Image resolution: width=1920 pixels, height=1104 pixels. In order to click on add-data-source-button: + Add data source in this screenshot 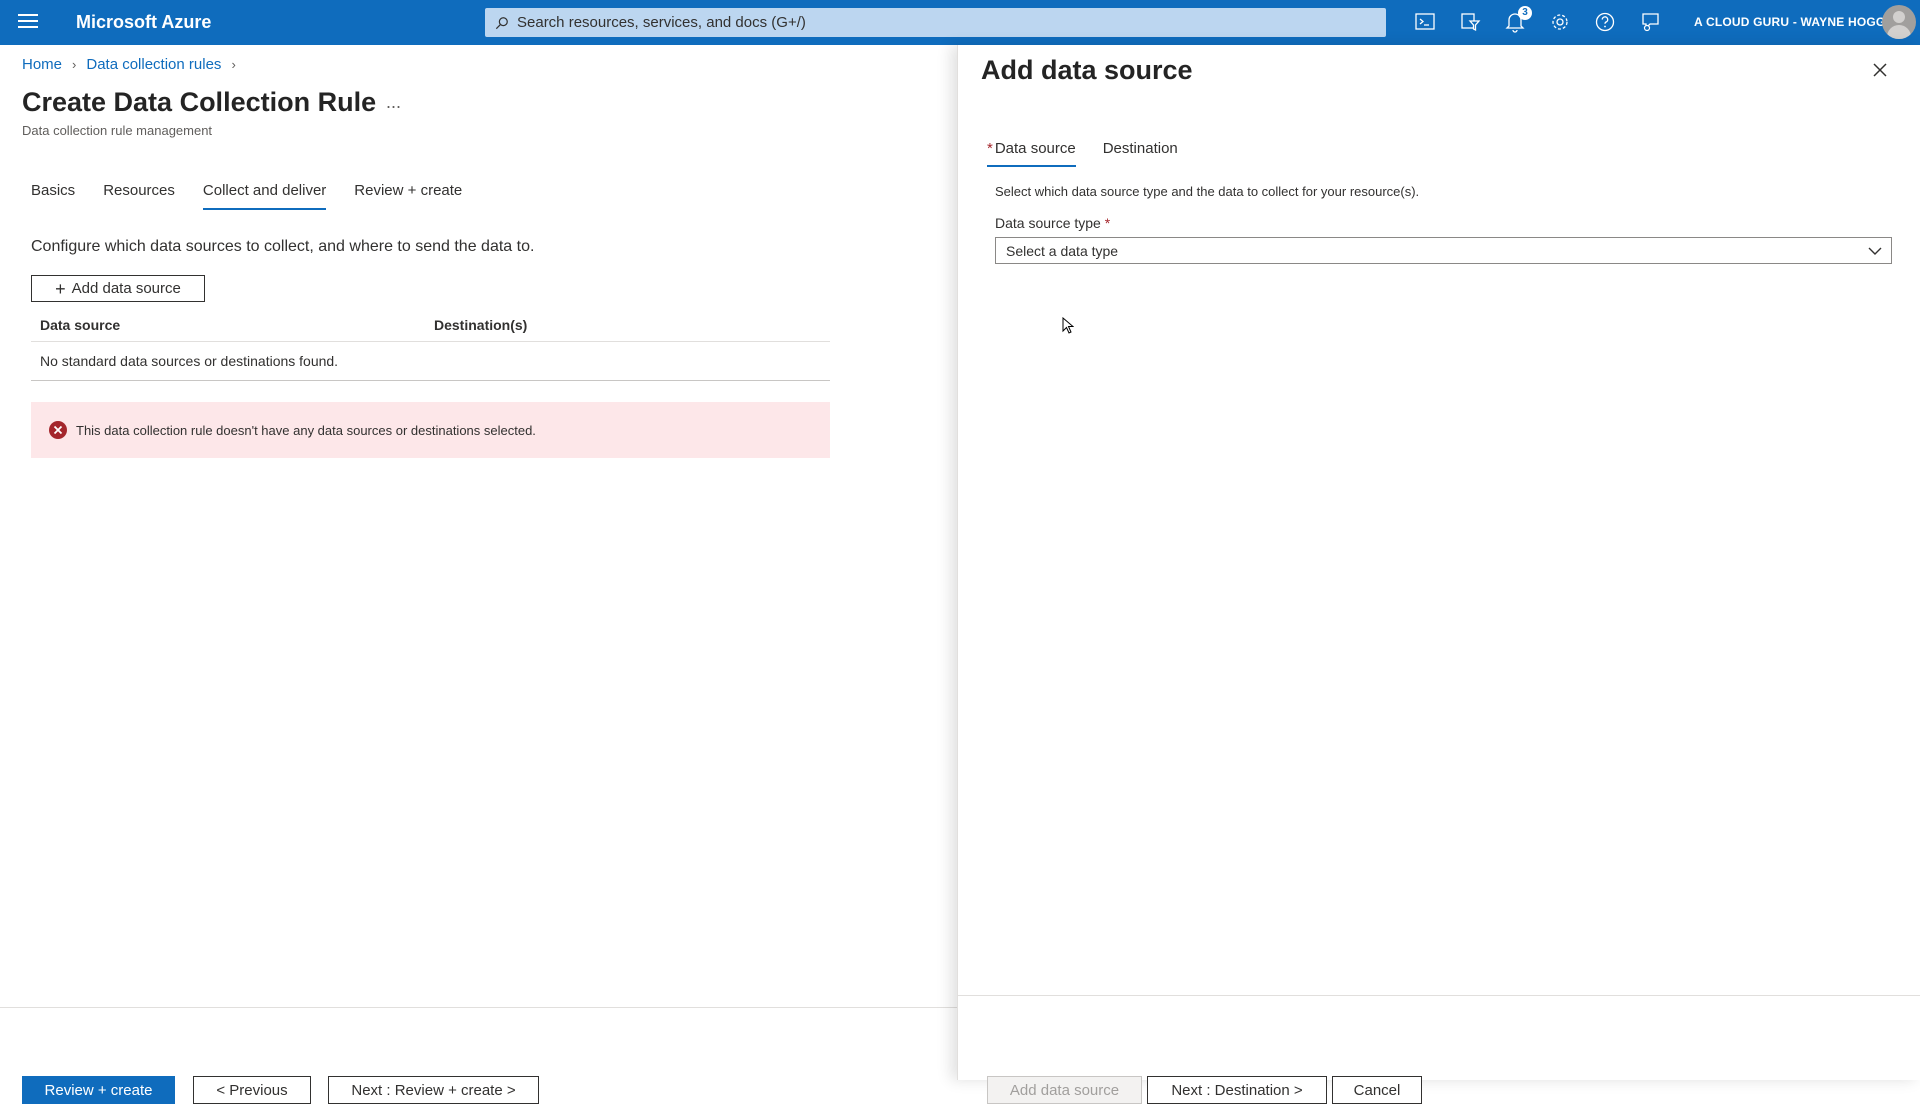, I will do `click(118, 288)`.